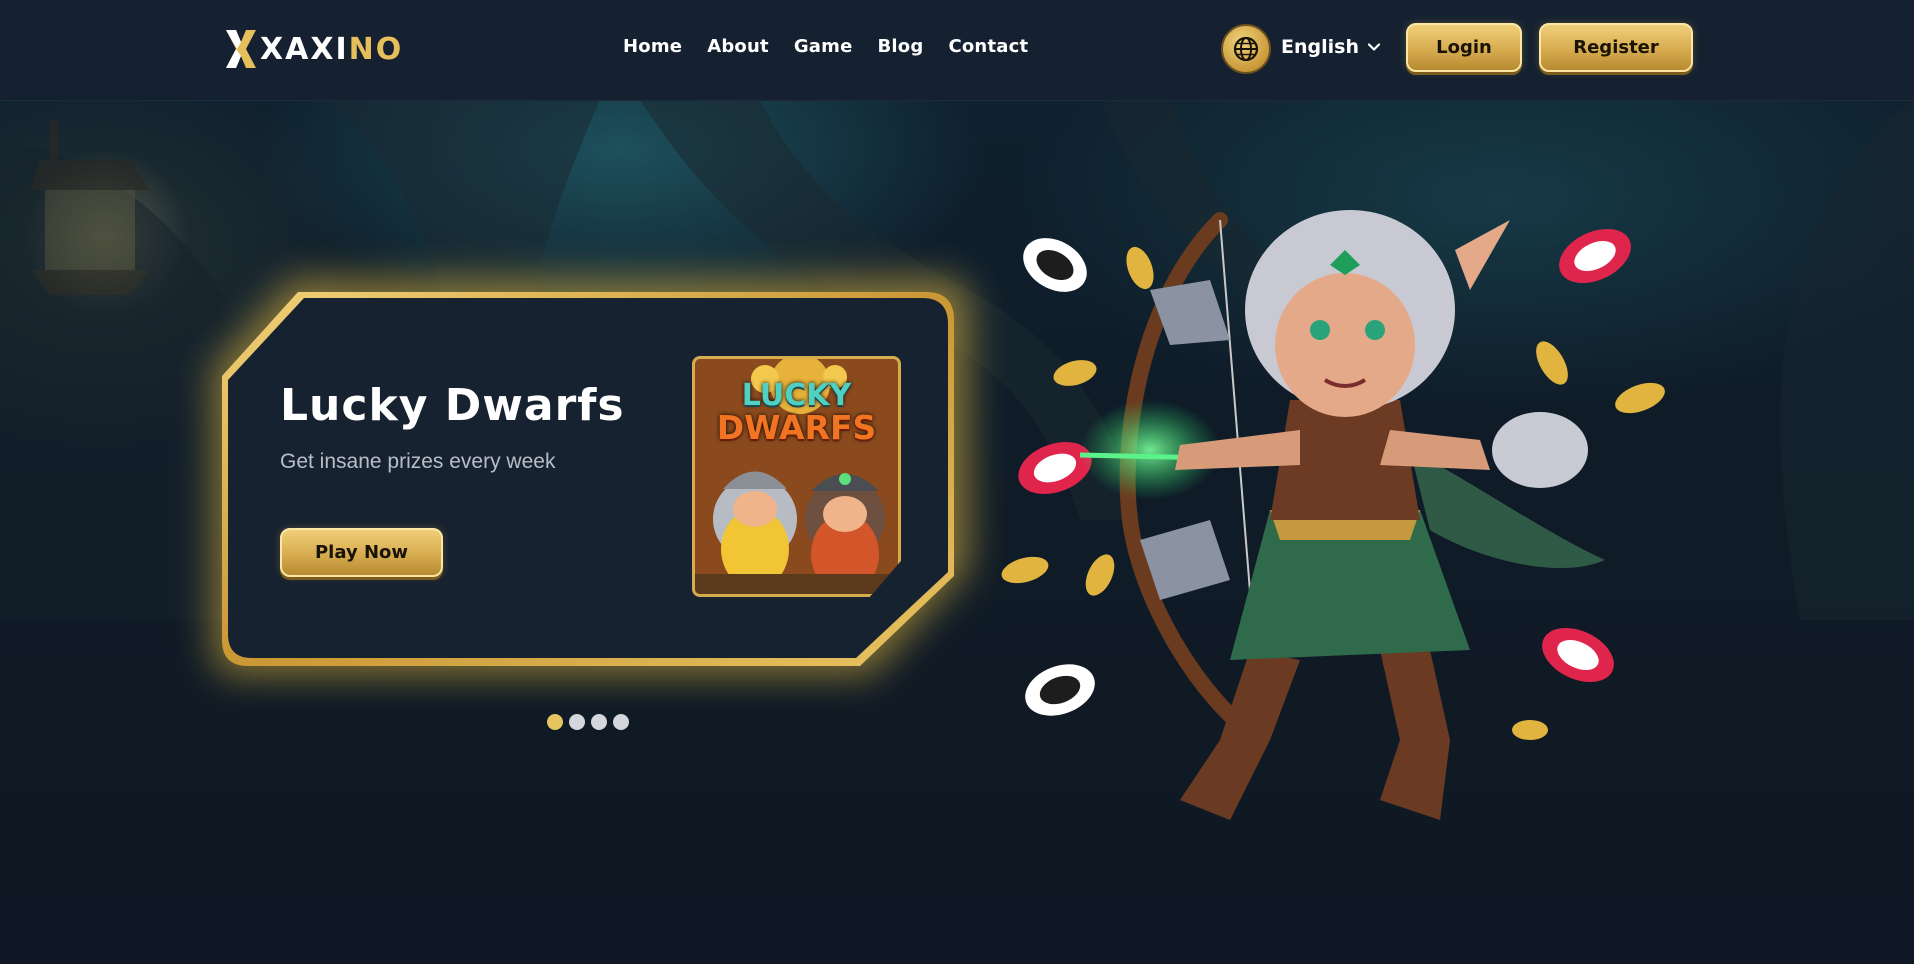  What do you see at coordinates (796, 395) in the screenshot?
I see `thumbnail-logo-line1: LUCKY` at bounding box center [796, 395].